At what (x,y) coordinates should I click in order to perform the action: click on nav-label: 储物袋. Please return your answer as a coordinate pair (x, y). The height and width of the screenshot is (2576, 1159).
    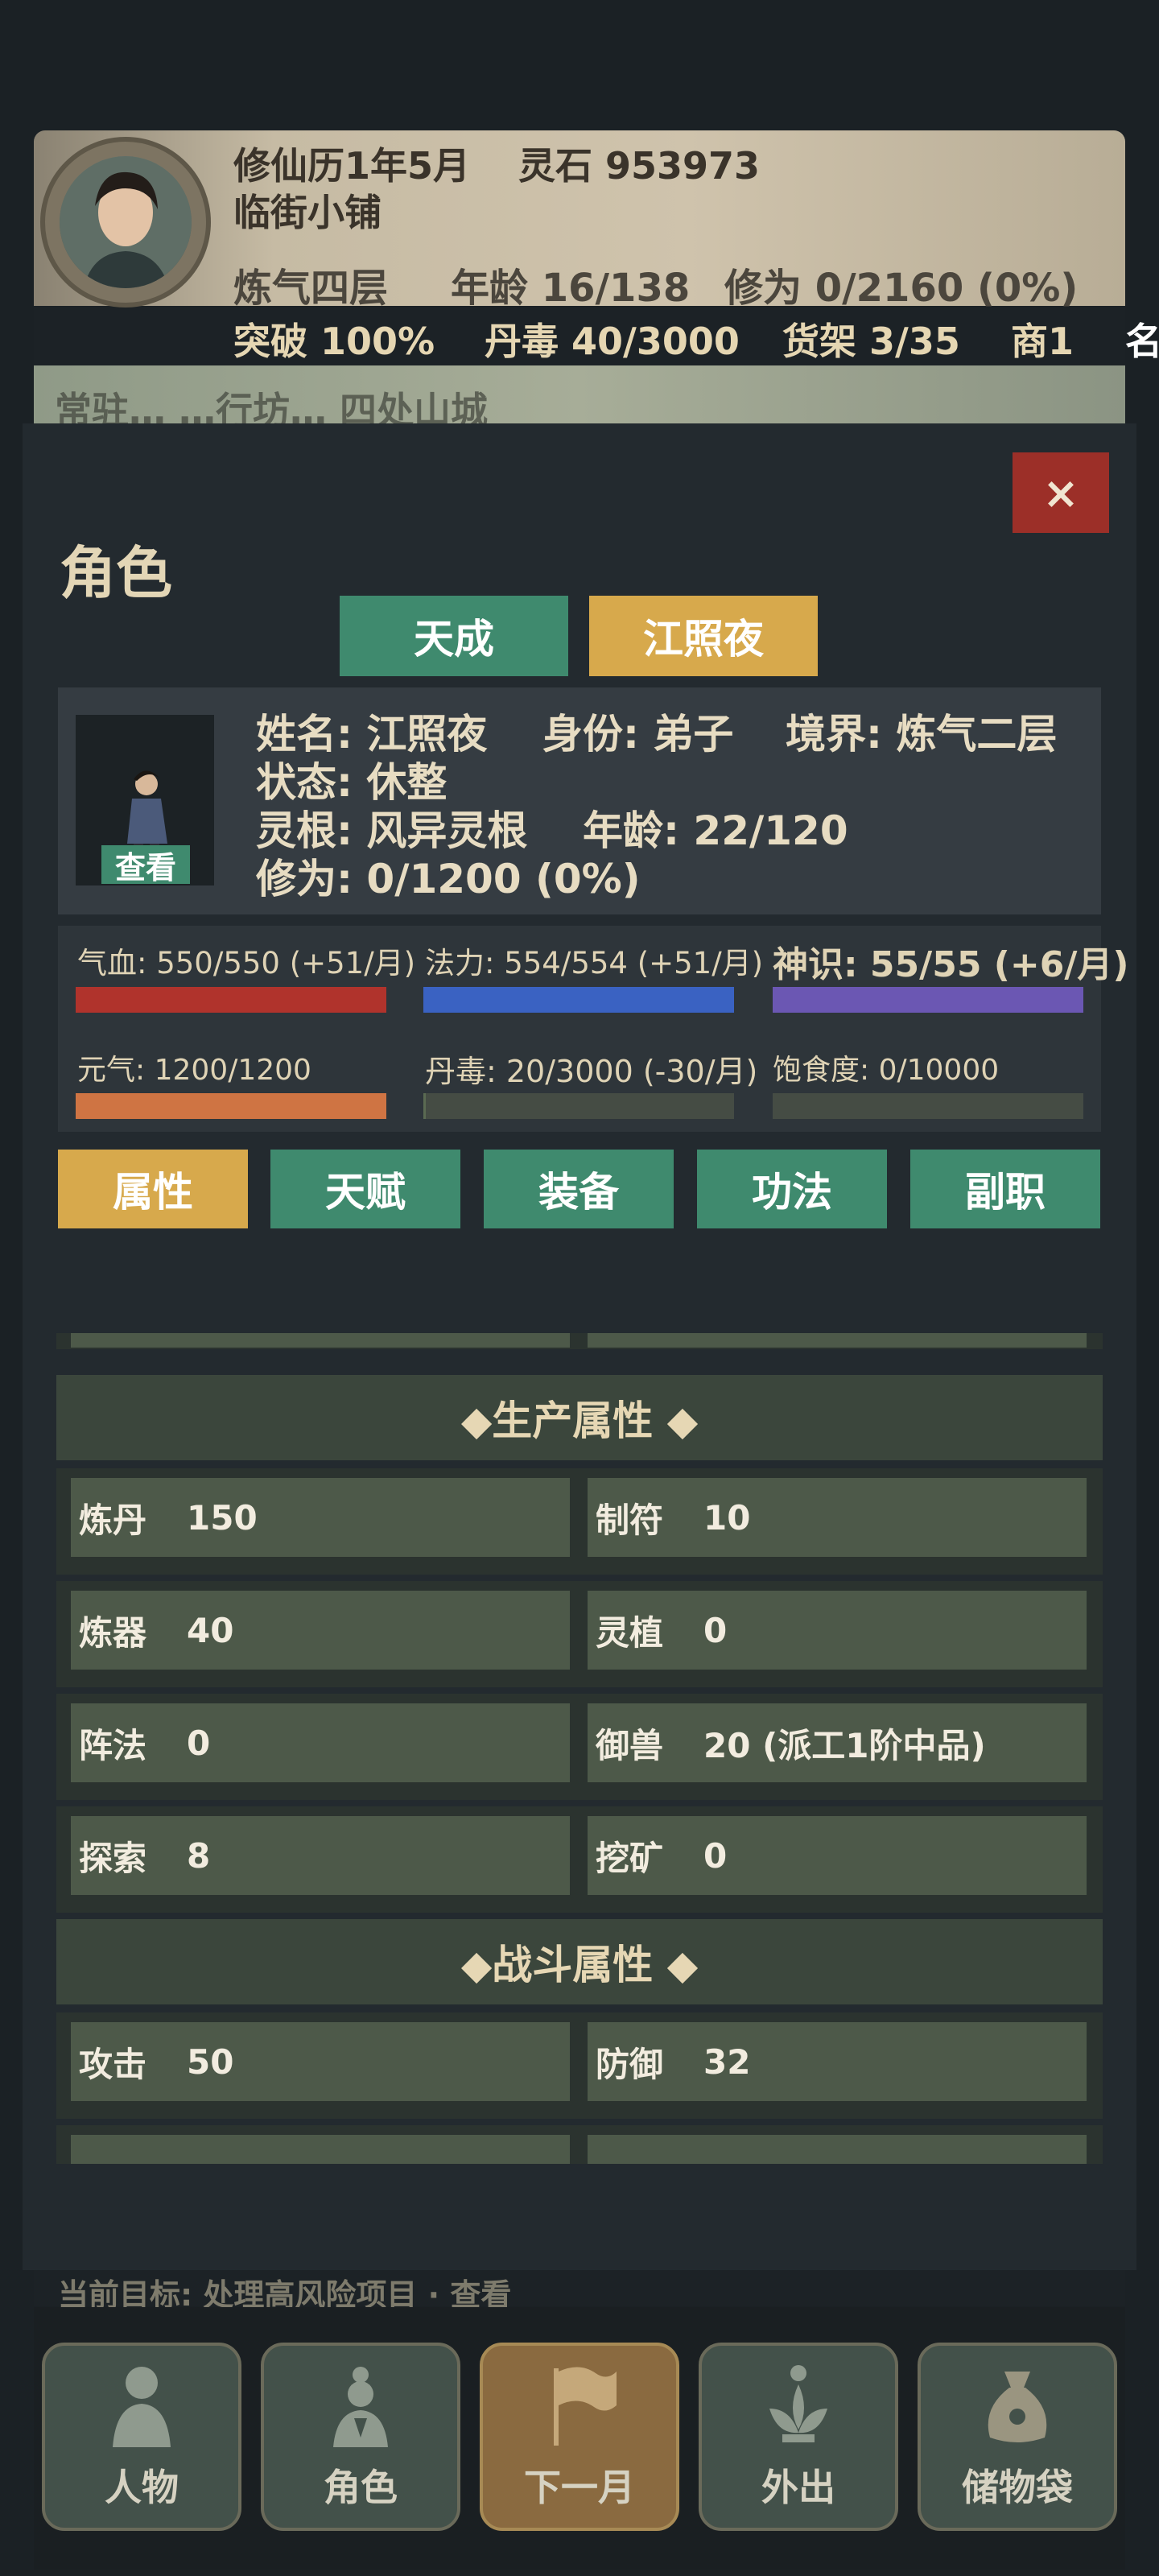
    Looking at the image, I should click on (1017, 2487).